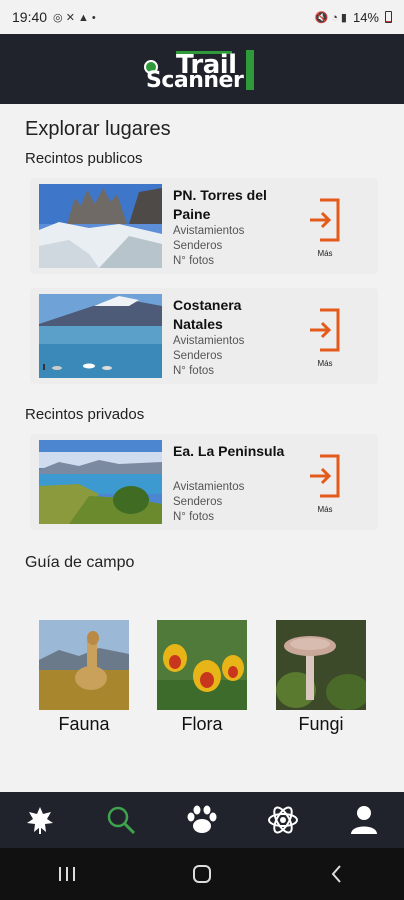  Describe the element at coordinates (80, 562) in the screenshot. I see `field-guide-heading: Guía de campo` at that location.